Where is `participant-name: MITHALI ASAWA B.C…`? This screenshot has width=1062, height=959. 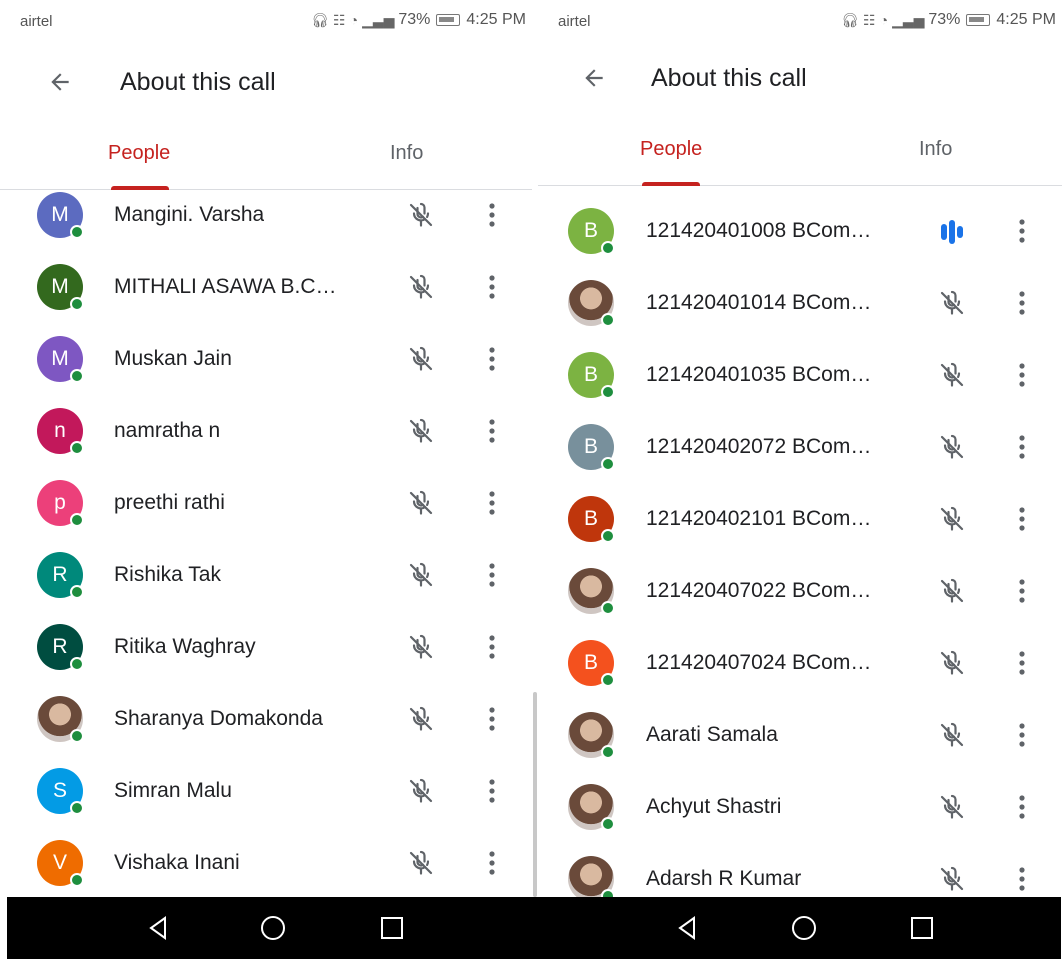 participant-name: MITHALI ASAWA B.C… is located at coordinates (225, 286).